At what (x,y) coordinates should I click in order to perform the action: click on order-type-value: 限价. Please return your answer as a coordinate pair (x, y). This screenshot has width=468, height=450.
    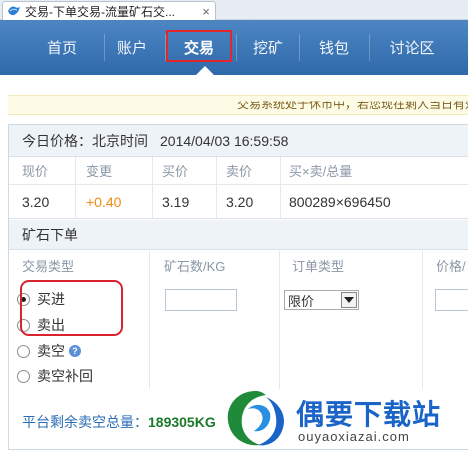
    Looking at the image, I should click on (301, 301).